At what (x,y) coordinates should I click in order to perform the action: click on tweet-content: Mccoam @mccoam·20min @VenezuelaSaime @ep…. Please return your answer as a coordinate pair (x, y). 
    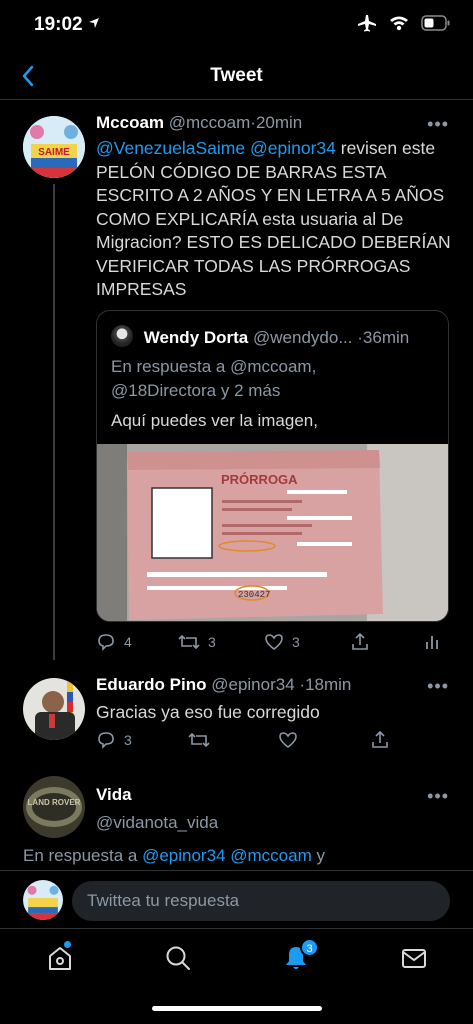
    Looking at the image, I should click on (273, 207).